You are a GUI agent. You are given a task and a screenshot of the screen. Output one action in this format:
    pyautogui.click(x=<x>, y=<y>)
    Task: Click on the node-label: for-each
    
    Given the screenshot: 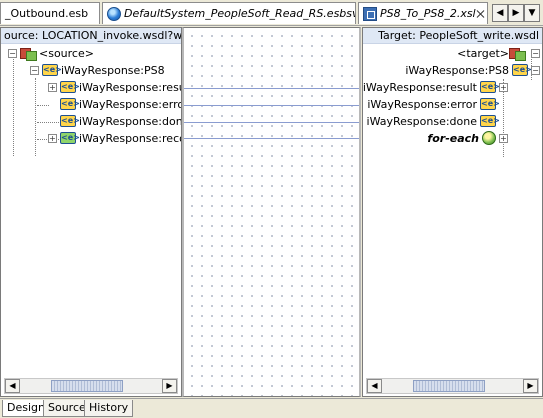 What is the action you would take?
    pyautogui.click(x=453, y=138)
    